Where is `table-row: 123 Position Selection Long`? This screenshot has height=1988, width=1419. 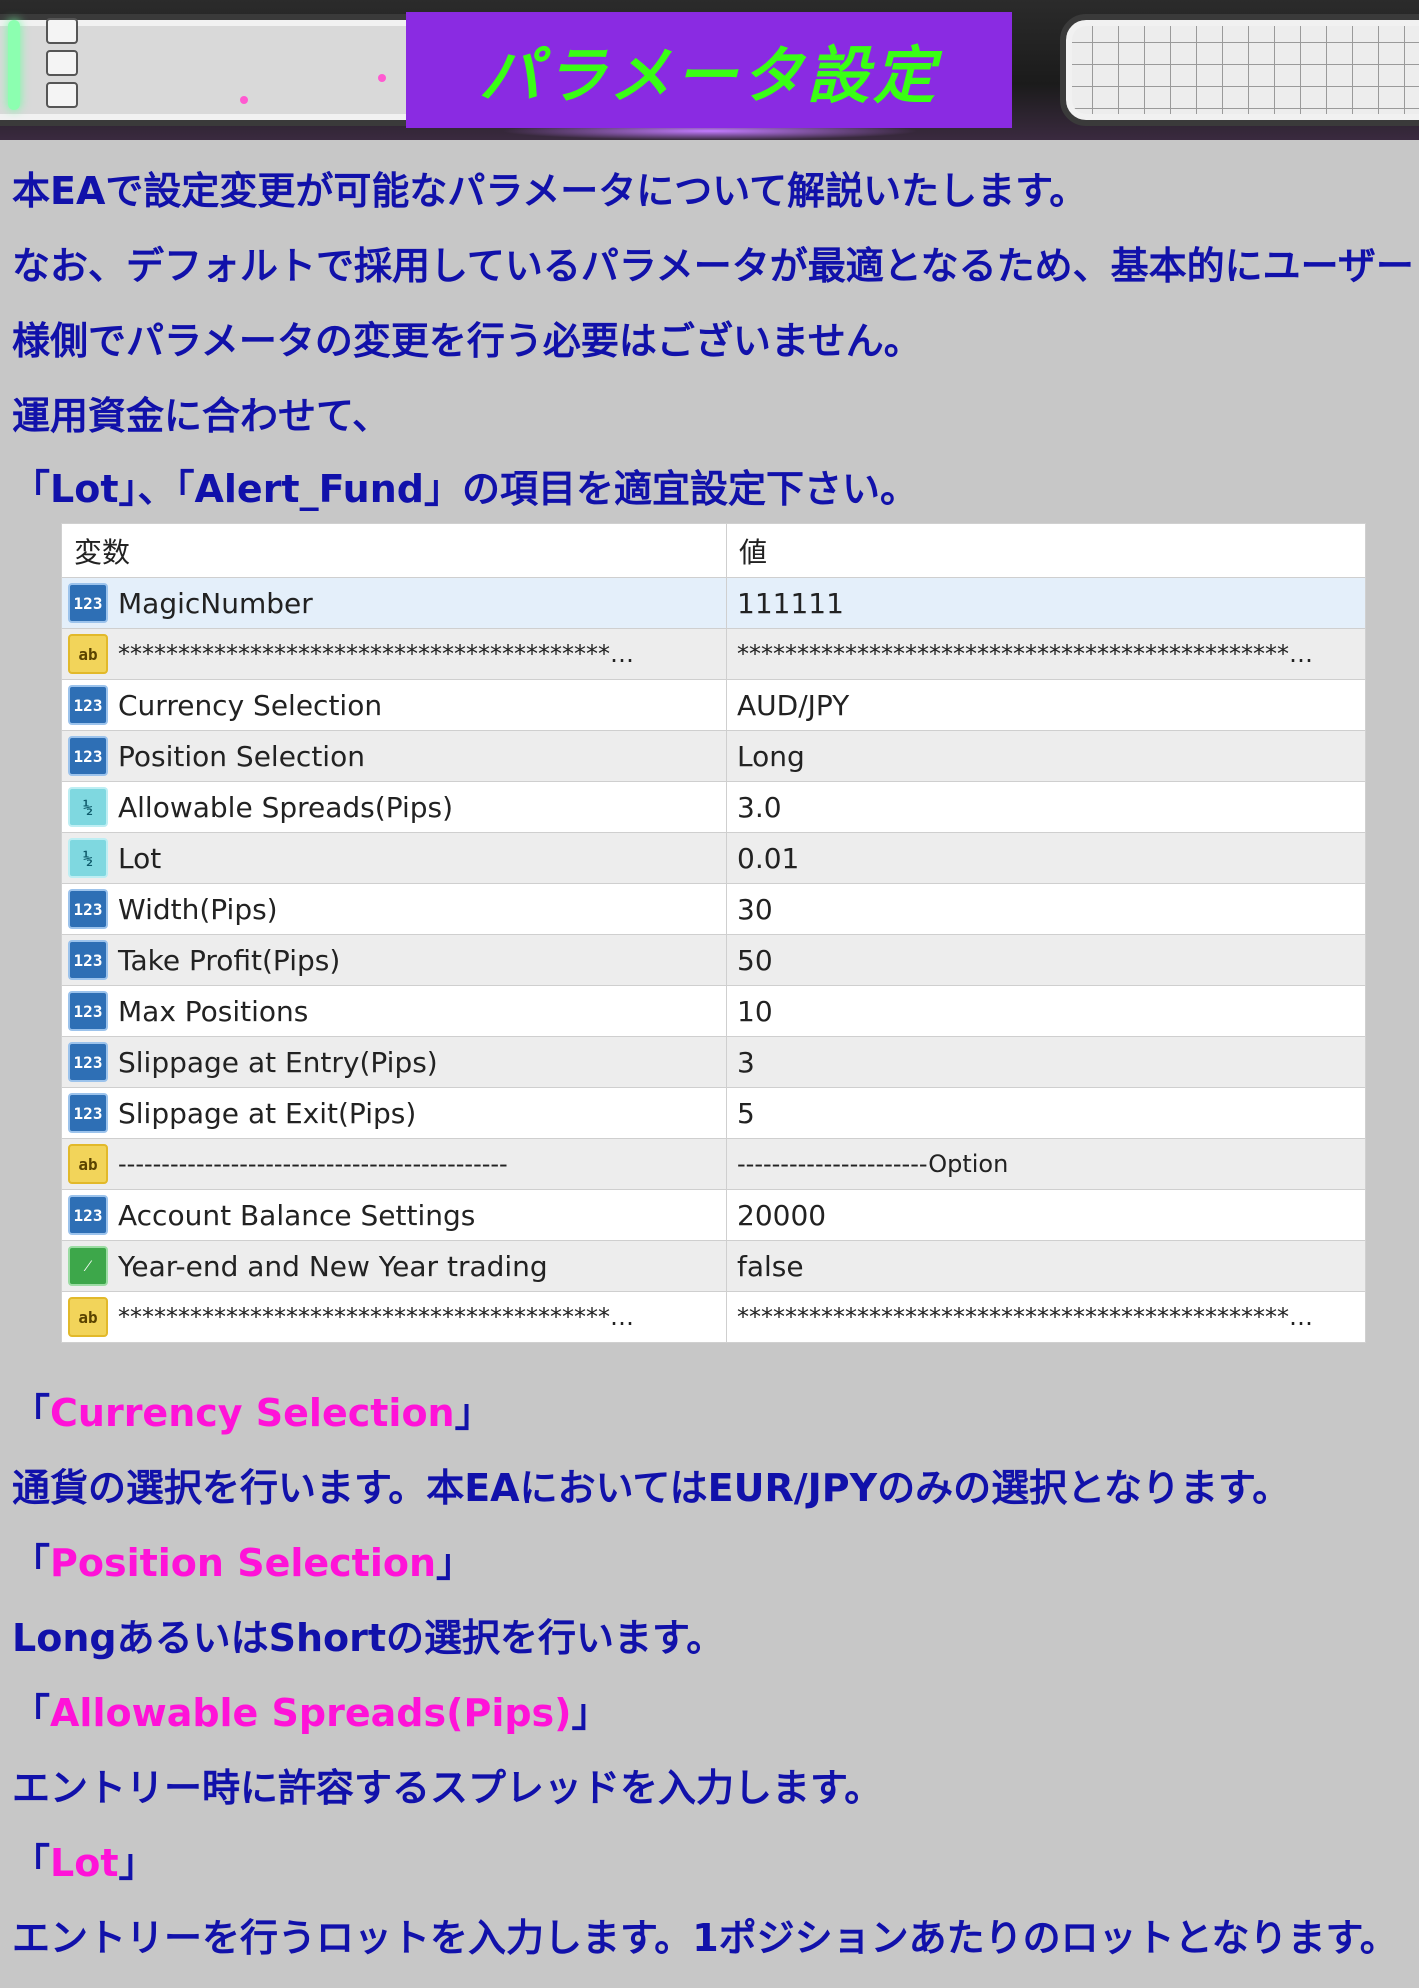
table-row: 123 Position Selection Long is located at coordinates (713, 756).